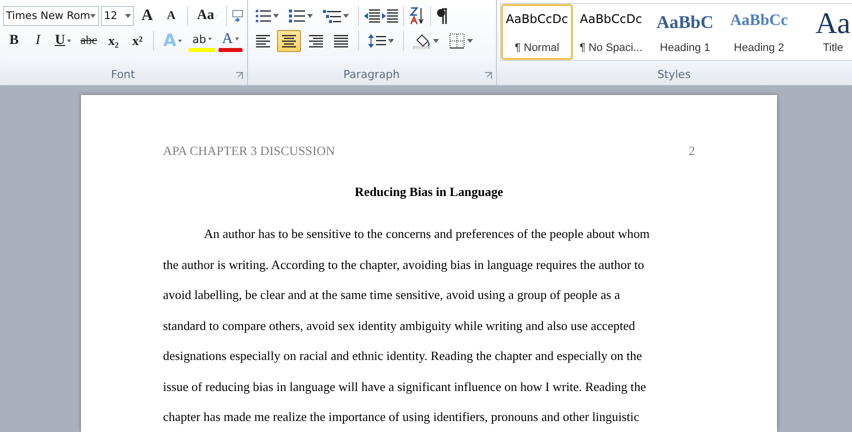  Describe the element at coordinates (427, 234) in the screenshot. I see `text-line: An author has to be sensitive to the concerns and preferences of the people about whom` at that location.